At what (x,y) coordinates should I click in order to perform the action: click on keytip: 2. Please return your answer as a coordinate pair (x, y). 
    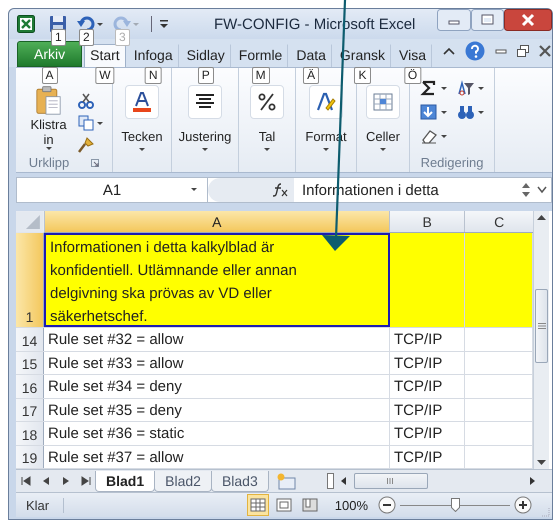
    Looking at the image, I should click on (86, 37).